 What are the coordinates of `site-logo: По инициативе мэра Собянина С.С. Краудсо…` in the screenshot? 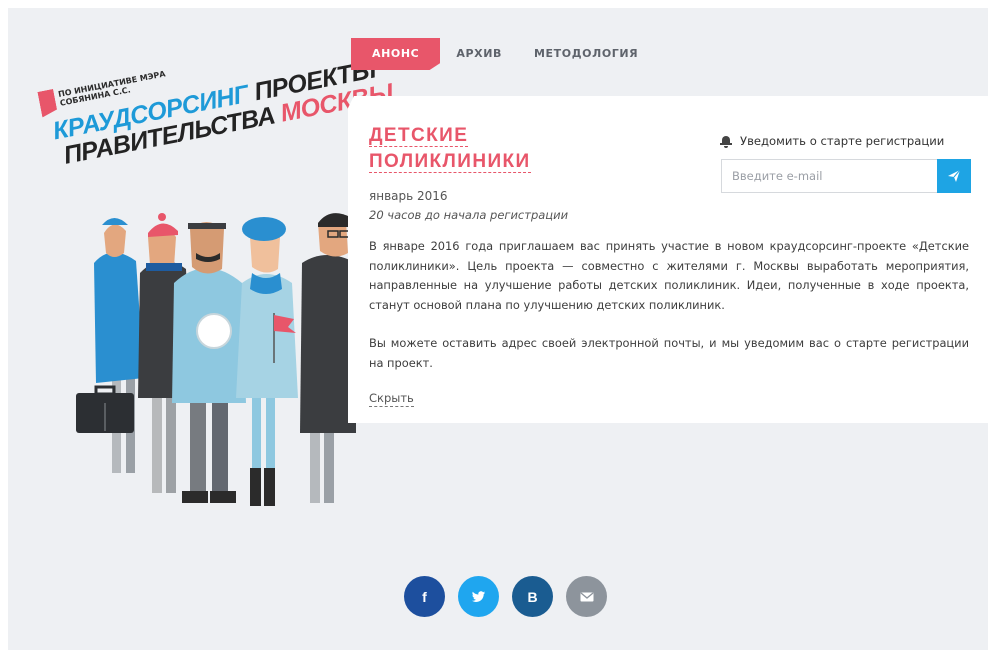 It's located at (212, 103).